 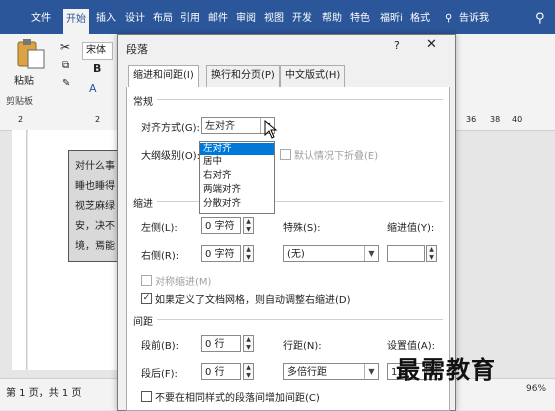 I want to click on tab-mailings: 邮件, so click(x=218, y=19).